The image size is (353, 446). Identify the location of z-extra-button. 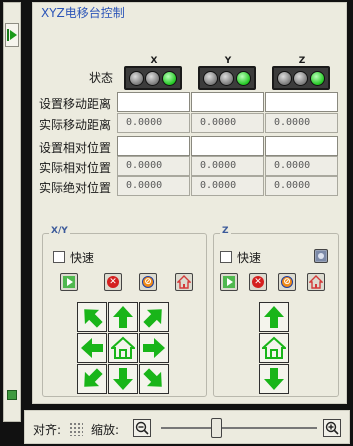
(321, 256).